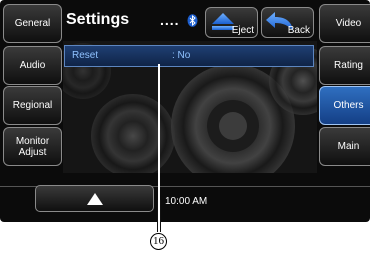 This screenshot has width=370, height=257. Describe the element at coordinates (181, 55) in the screenshot. I see `reset-value: : No` at that location.